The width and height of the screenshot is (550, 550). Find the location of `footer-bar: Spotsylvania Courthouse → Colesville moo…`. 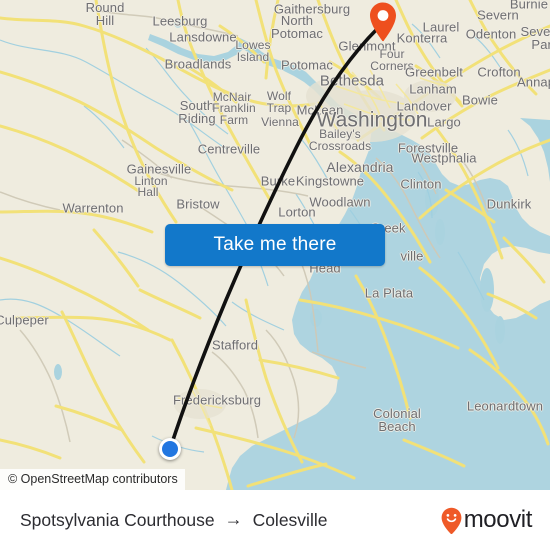

footer-bar: Spotsylvania Courthouse → Colesville moo… is located at coordinates (275, 520).